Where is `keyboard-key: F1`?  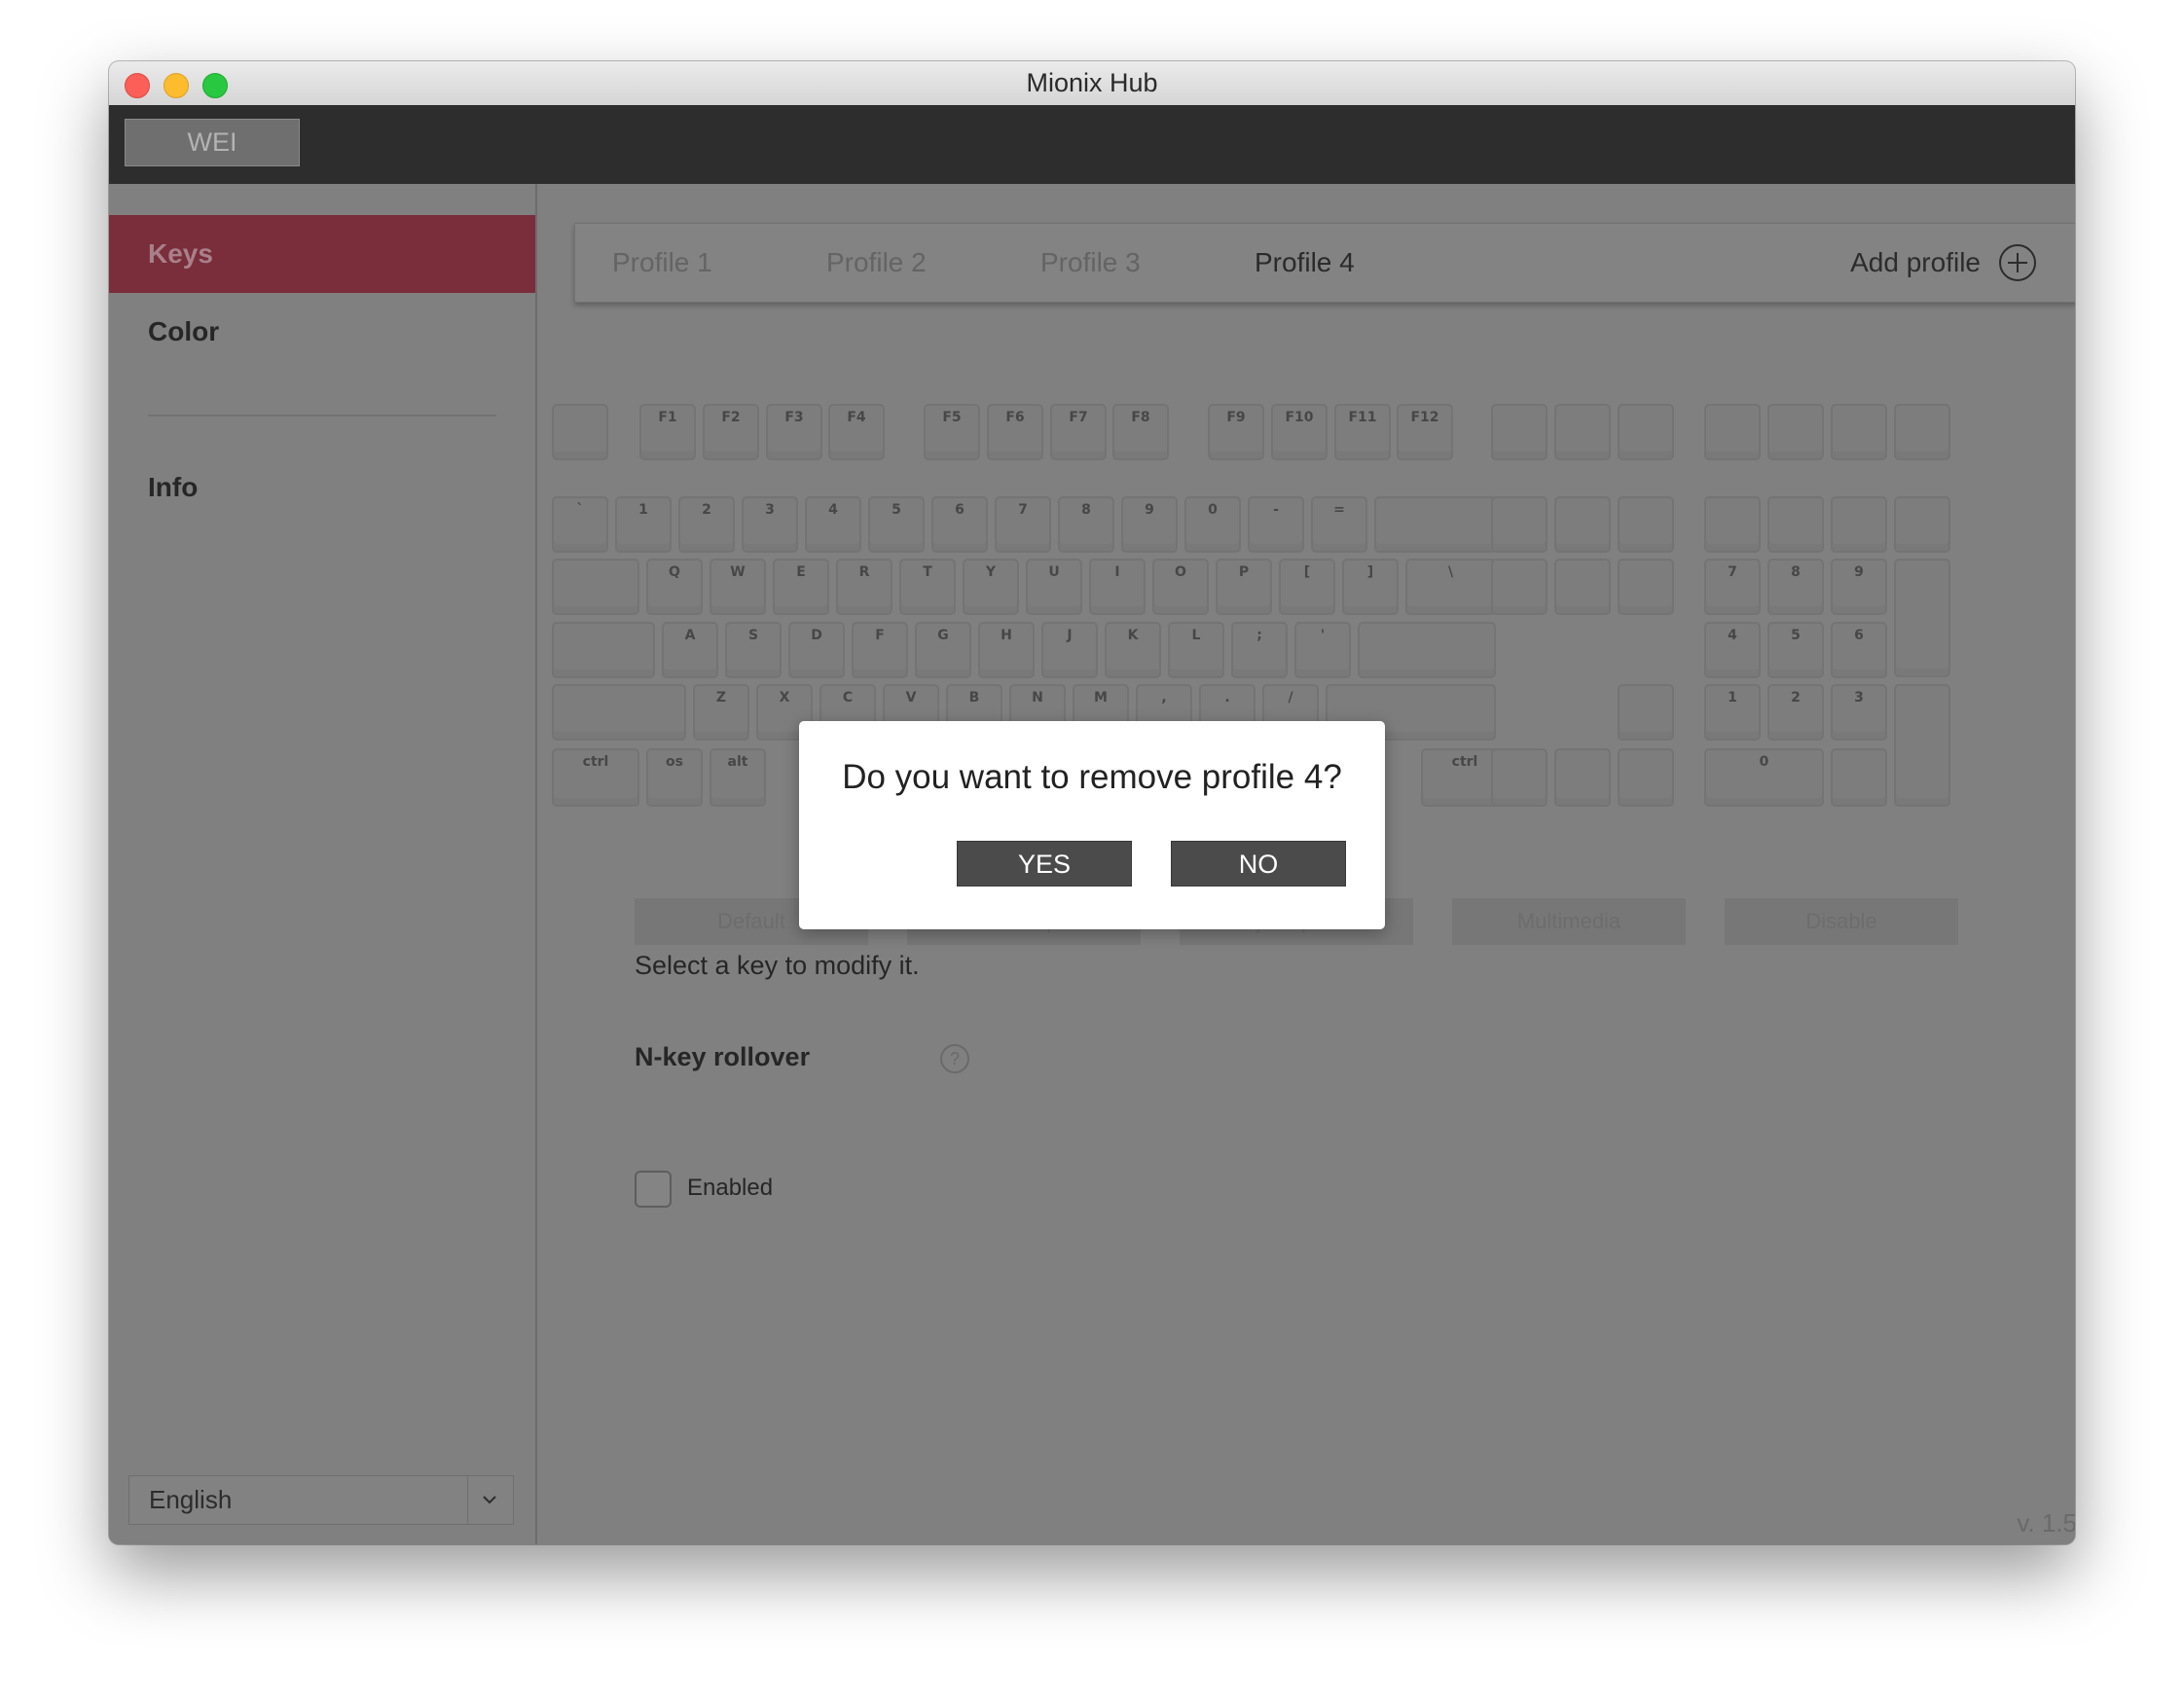 keyboard-key: F1 is located at coordinates (667, 432).